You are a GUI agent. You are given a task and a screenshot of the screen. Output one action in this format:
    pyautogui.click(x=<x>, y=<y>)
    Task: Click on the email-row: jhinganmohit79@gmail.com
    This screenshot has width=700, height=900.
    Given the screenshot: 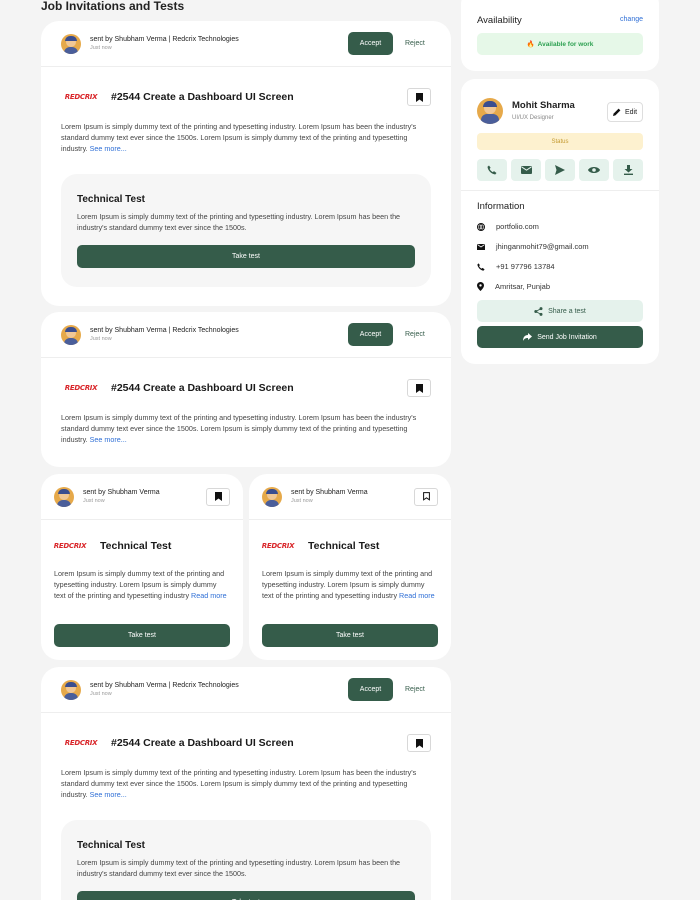 What is the action you would take?
    pyautogui.click(x=533, y=246)
    